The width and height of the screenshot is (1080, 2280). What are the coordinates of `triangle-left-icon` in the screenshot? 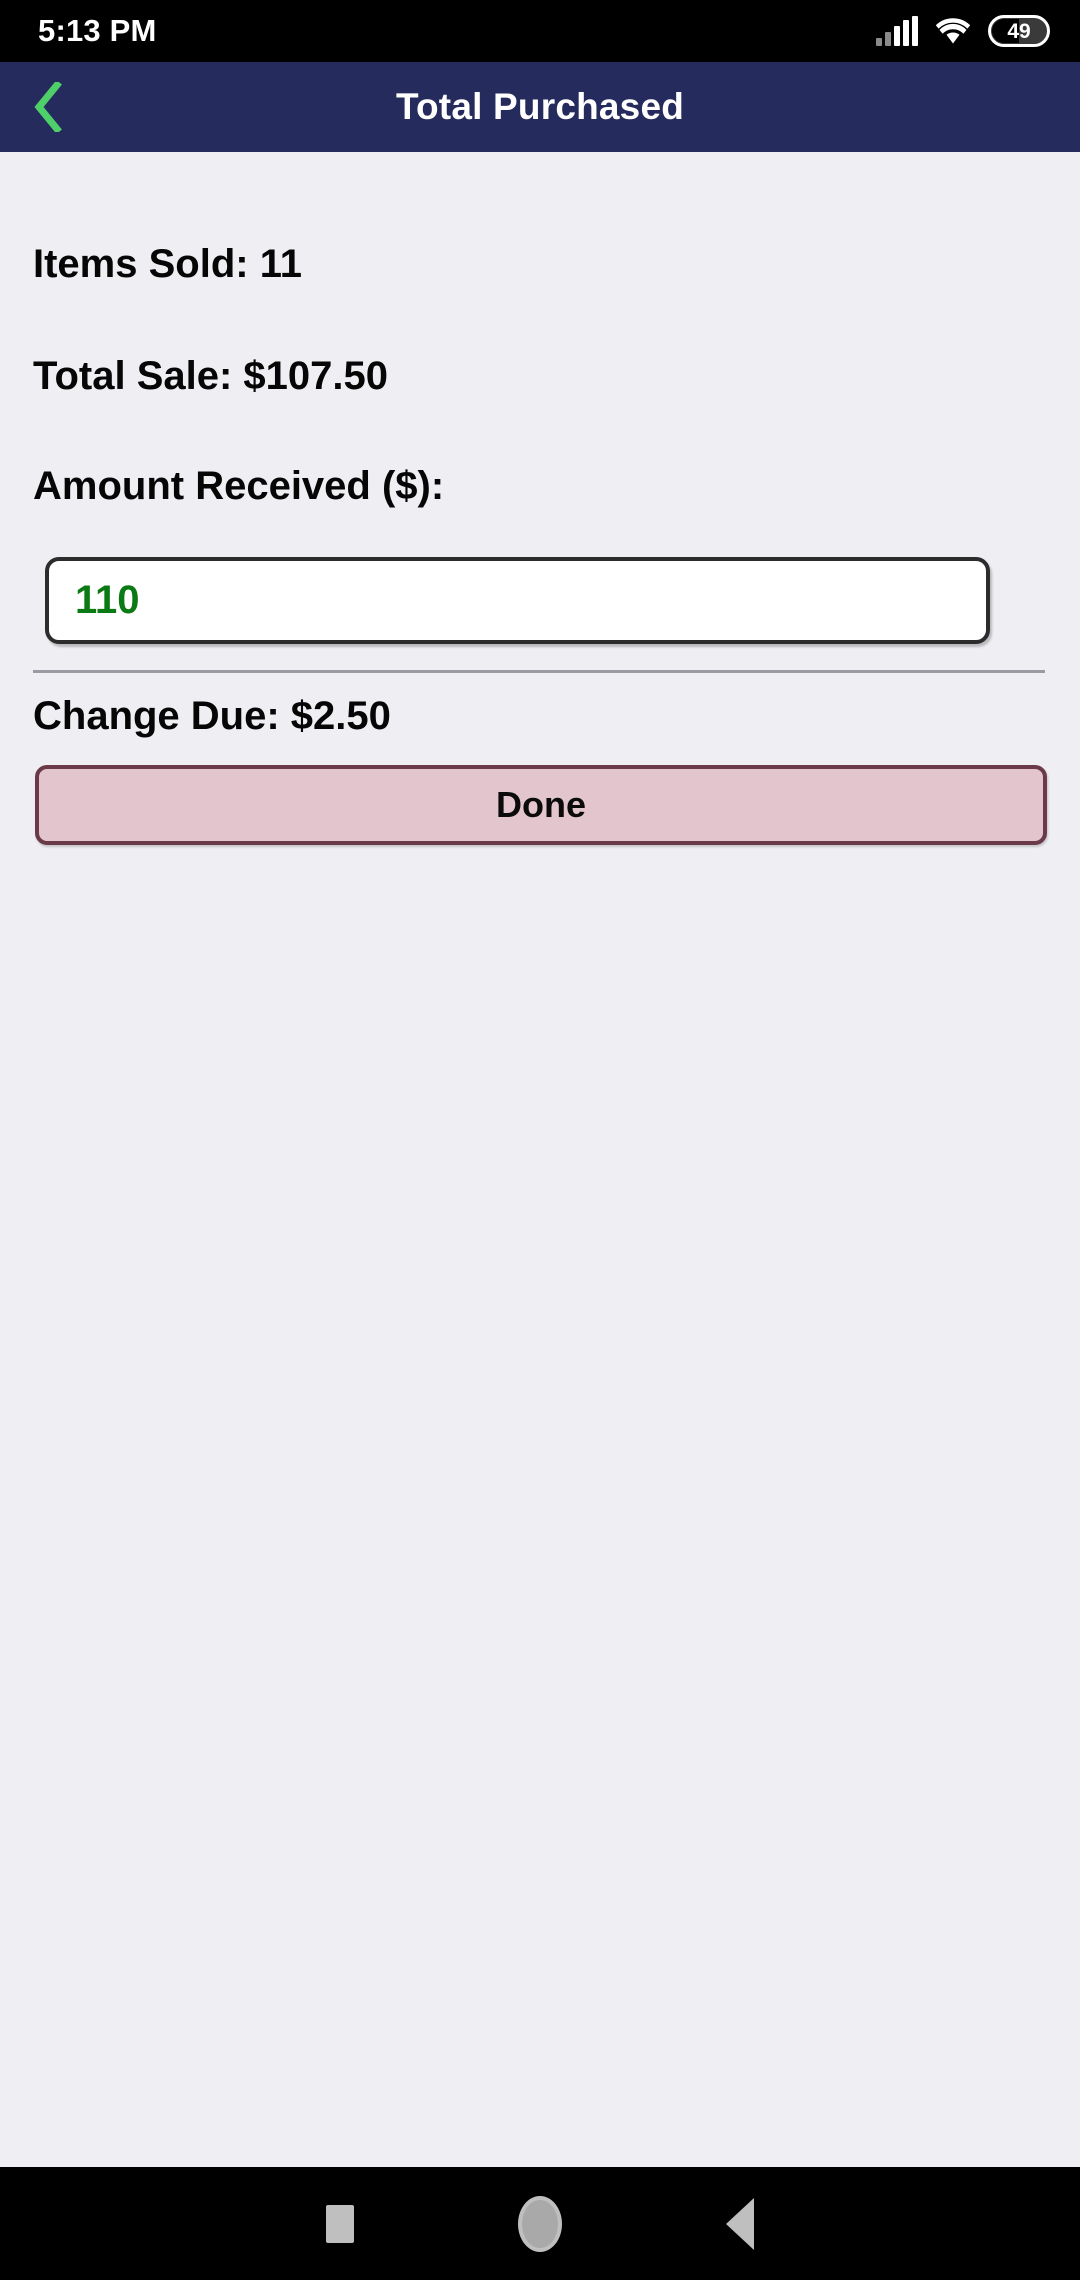 It's located at (740, 2223).